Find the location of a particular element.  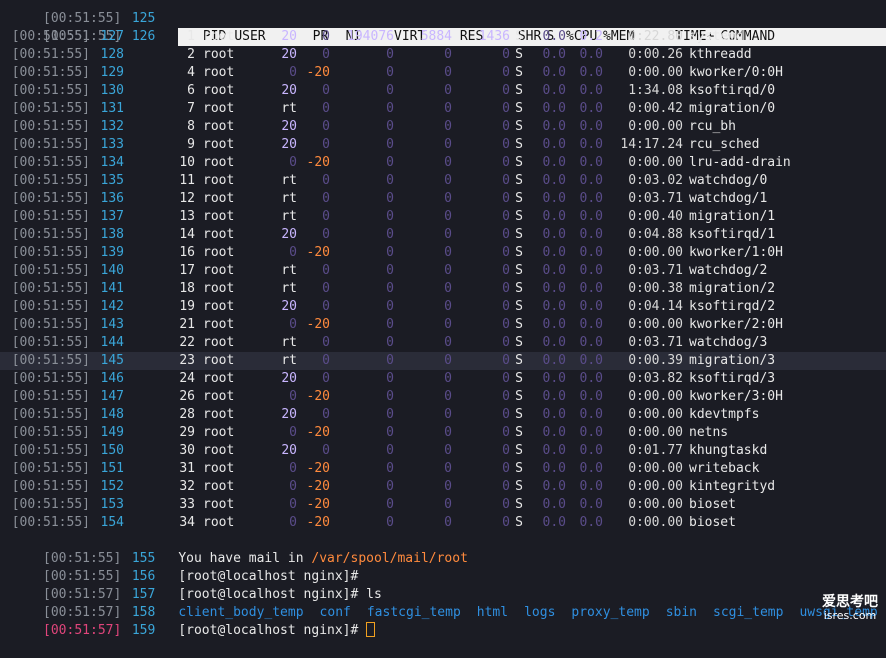

line-number: 142 is located at coordinates (112, 306).